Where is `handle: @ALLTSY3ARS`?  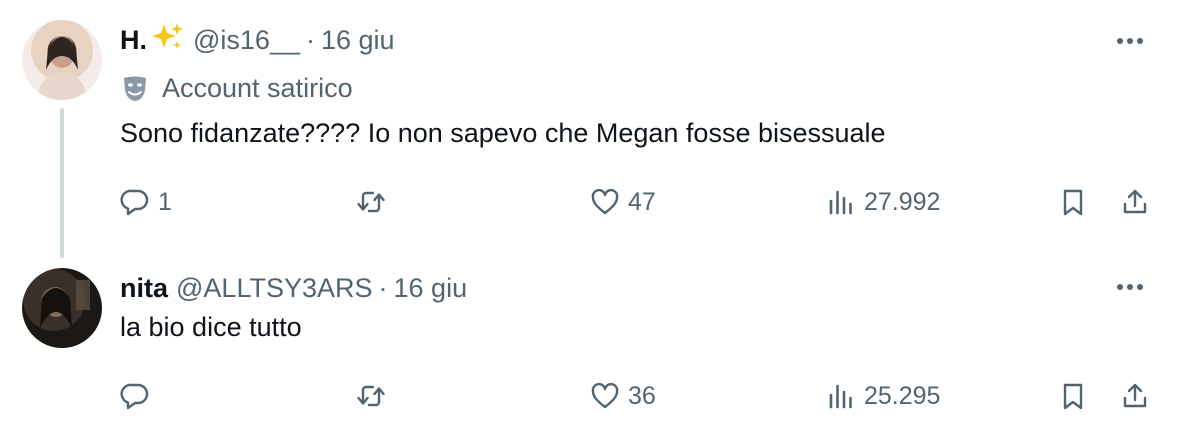
handle: @ALLTSY3ARS is located at coordinates (274, 288).